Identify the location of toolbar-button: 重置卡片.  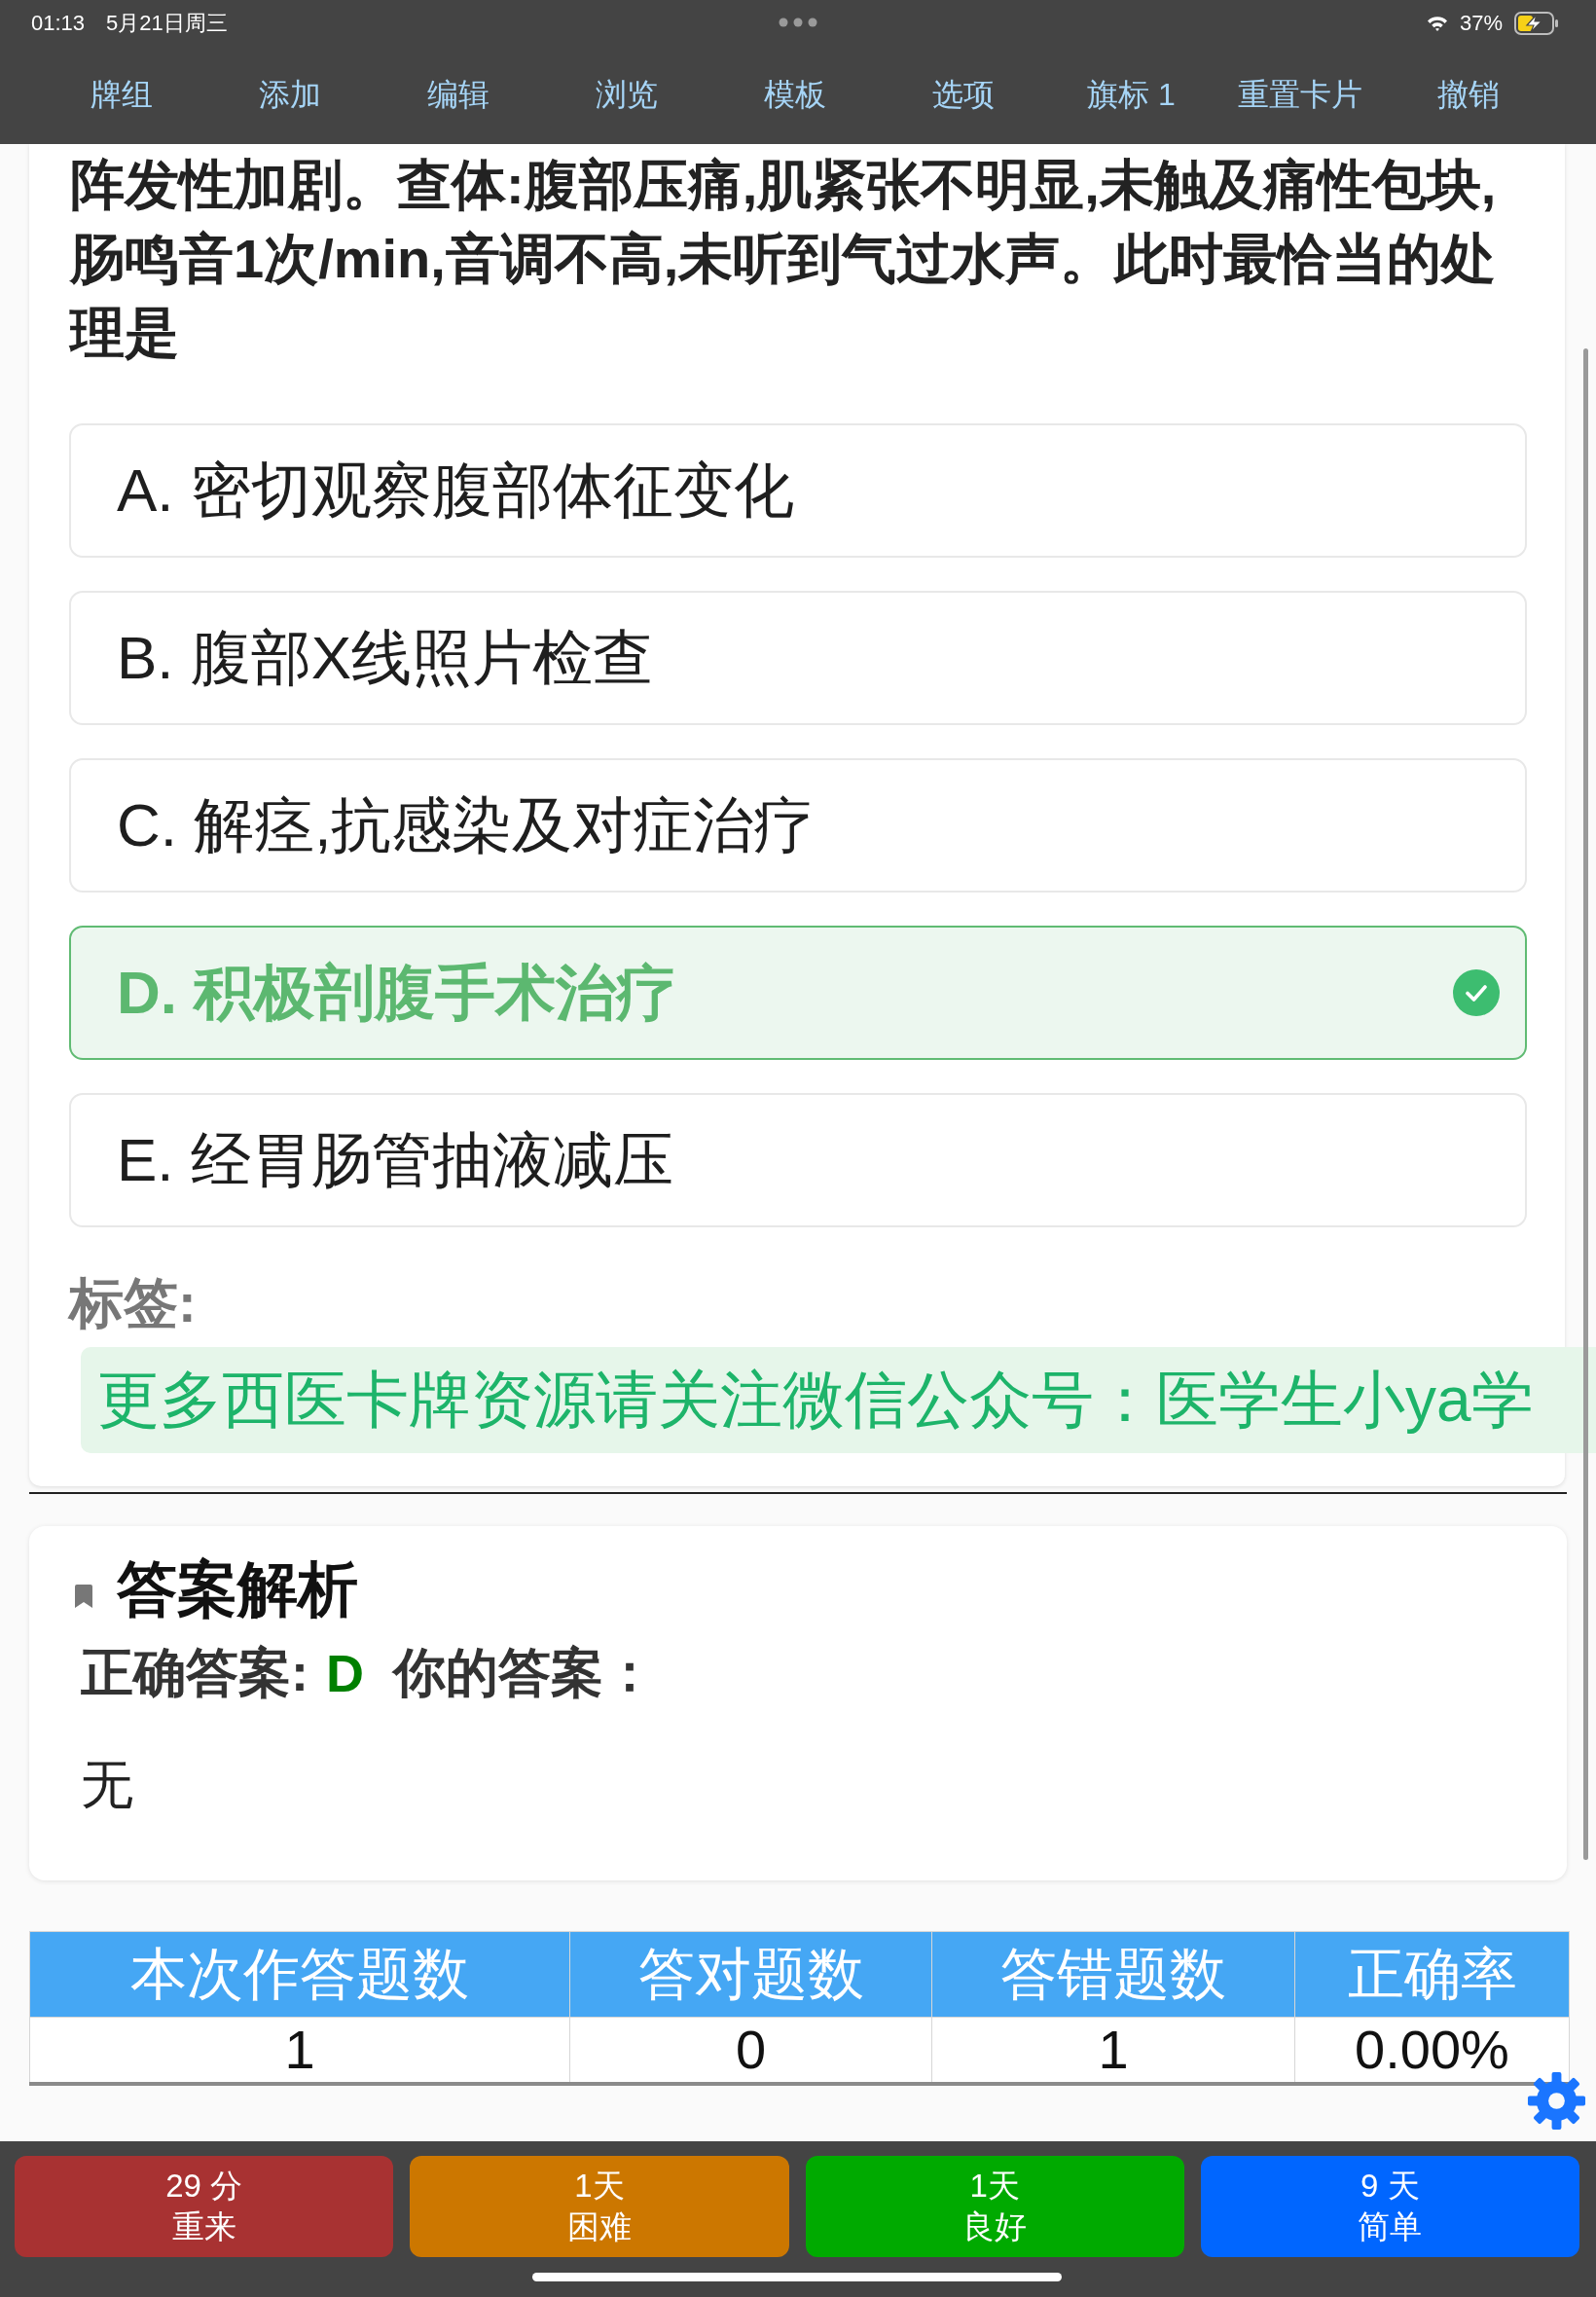
(1299, 95).